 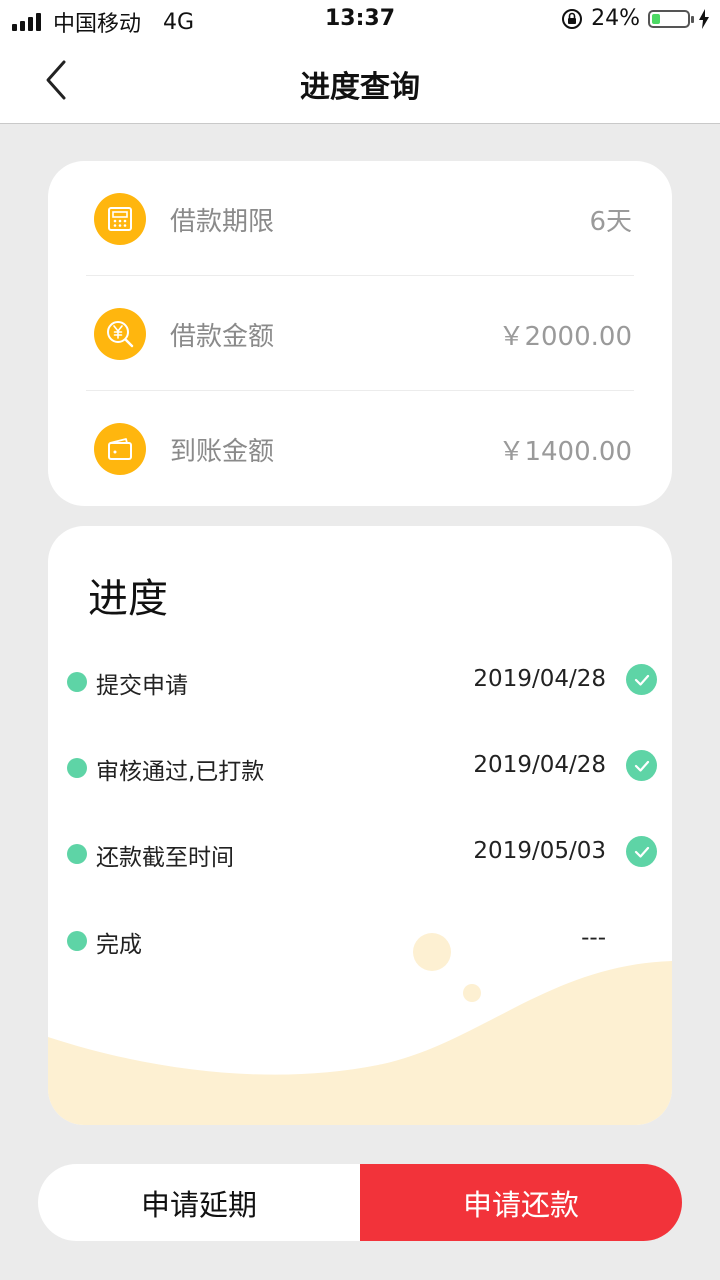 What do you see at coordinates (142, 686) in the screenshot?
I see `step-name: 提交申请` at bounding box center [142, 686].